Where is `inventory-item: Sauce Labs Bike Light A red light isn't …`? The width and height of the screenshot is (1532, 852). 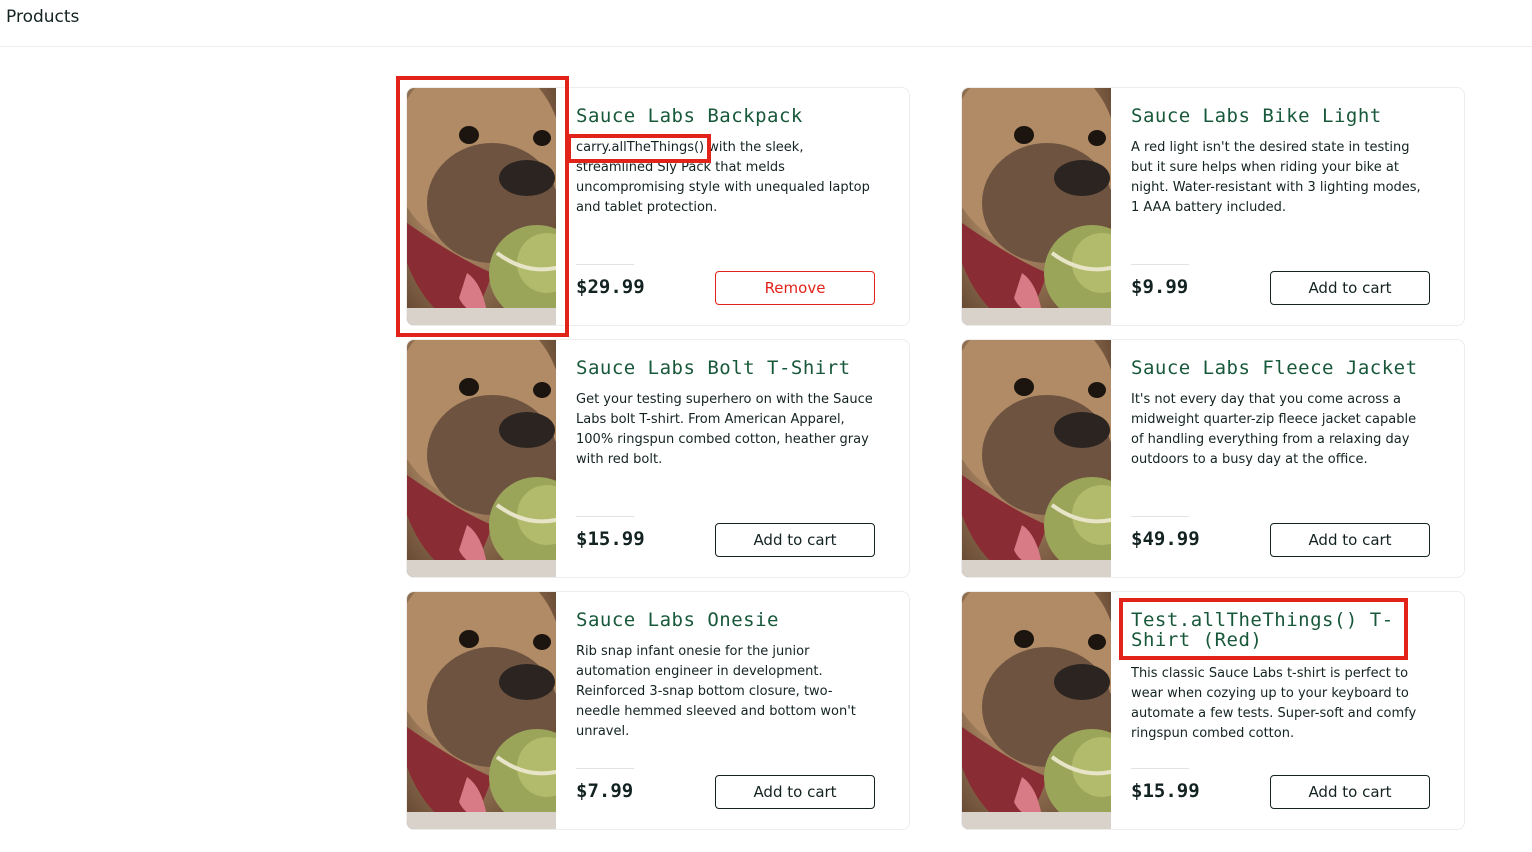 inventory-item: Sauce Labs Bike Light A red light isn't … is located at coordinates (1213, 206).